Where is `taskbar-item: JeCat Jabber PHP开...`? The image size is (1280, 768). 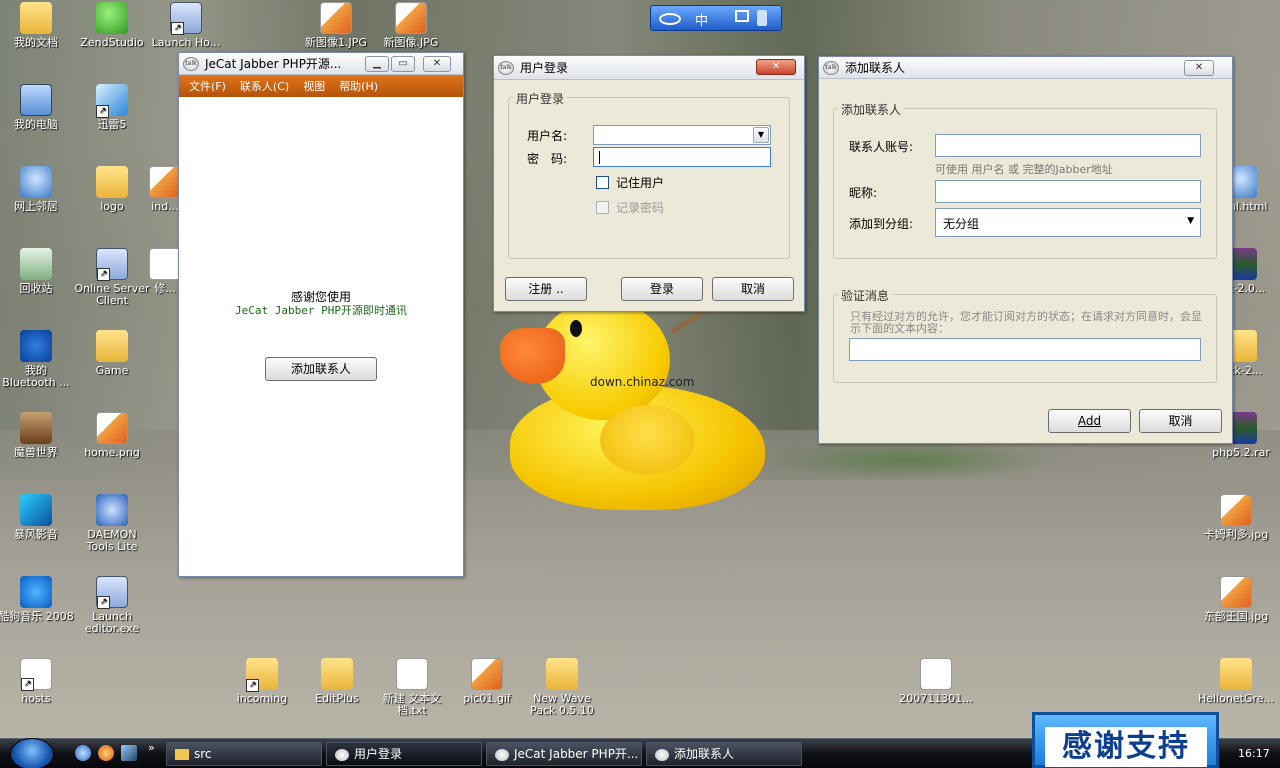
taskbar-item: JeCat Jabber PHP开... is located at coordinates (564, 754).